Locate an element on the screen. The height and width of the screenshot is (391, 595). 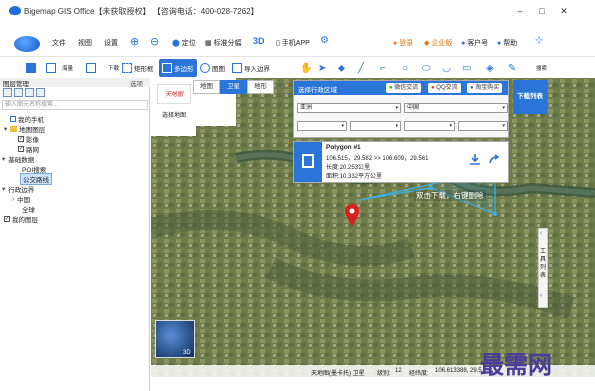
layer-panel-tools is located at coordinates (24, 92).